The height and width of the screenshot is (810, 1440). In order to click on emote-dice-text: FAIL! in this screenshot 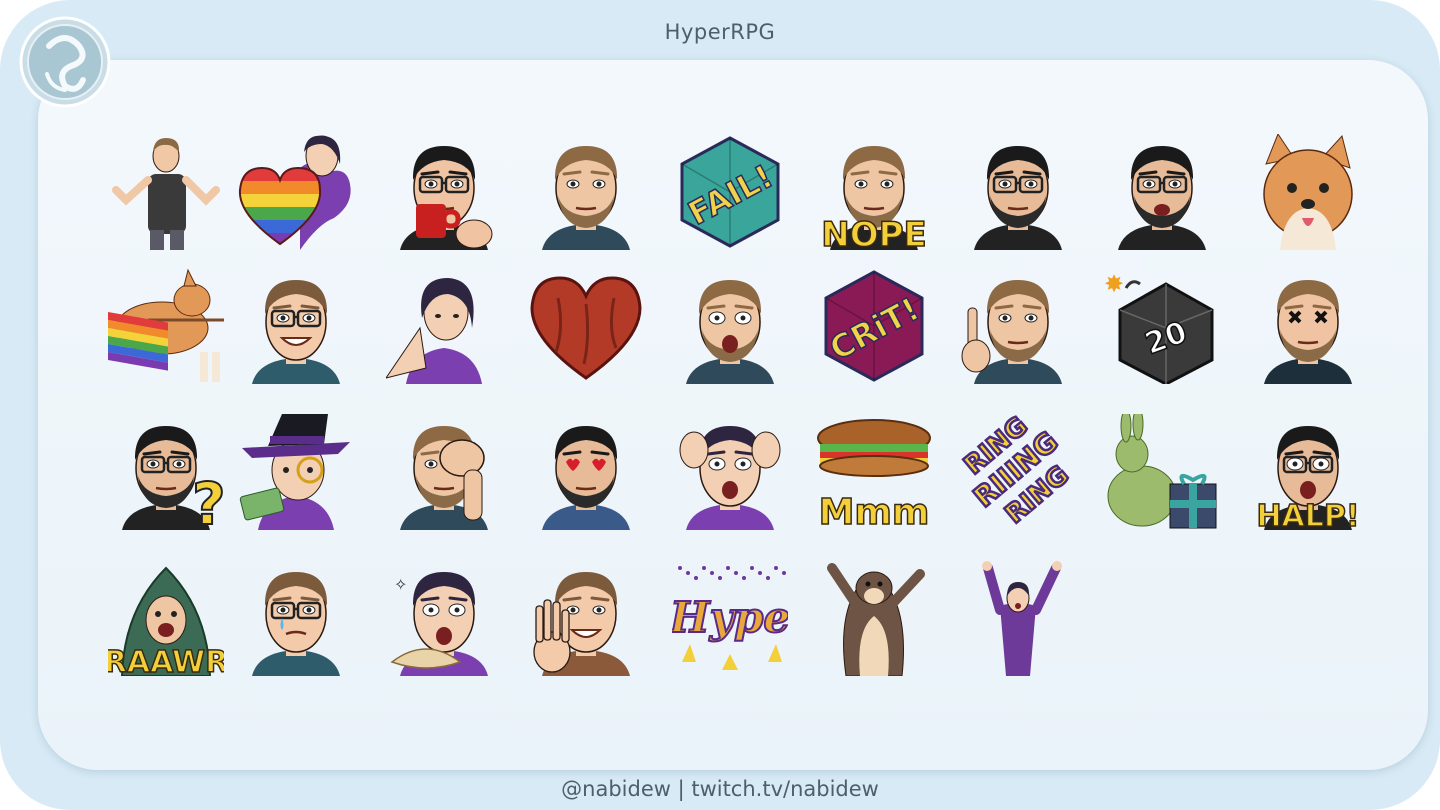, I will do `click(730, 192)`.